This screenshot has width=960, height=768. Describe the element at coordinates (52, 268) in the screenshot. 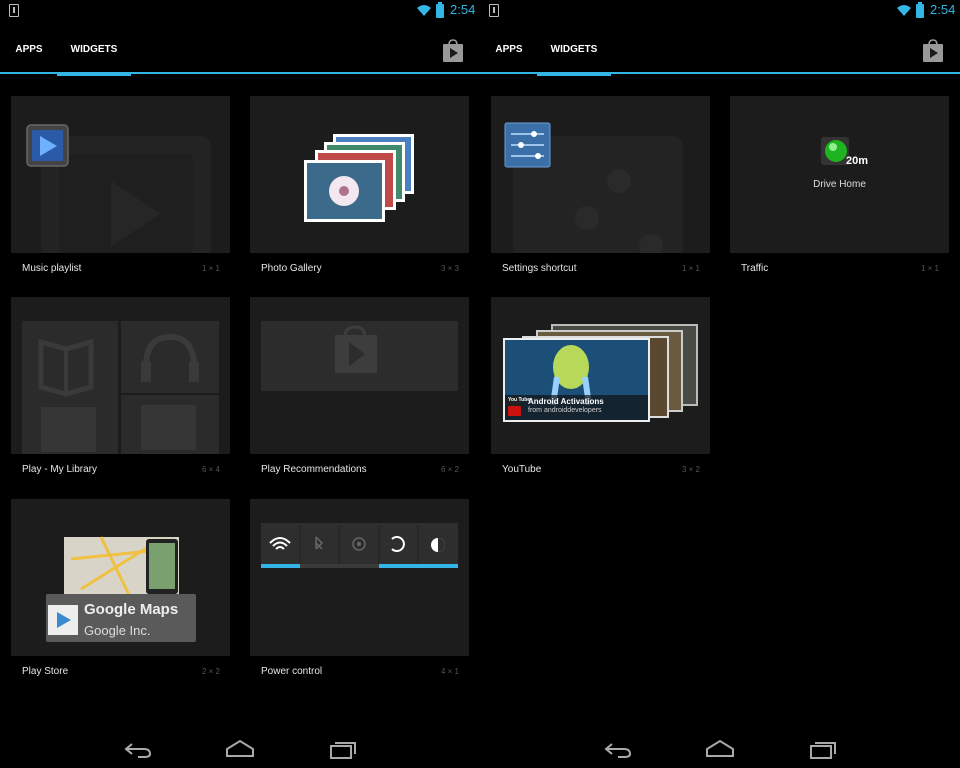

I see `widget-name: Music playlist` at that location.